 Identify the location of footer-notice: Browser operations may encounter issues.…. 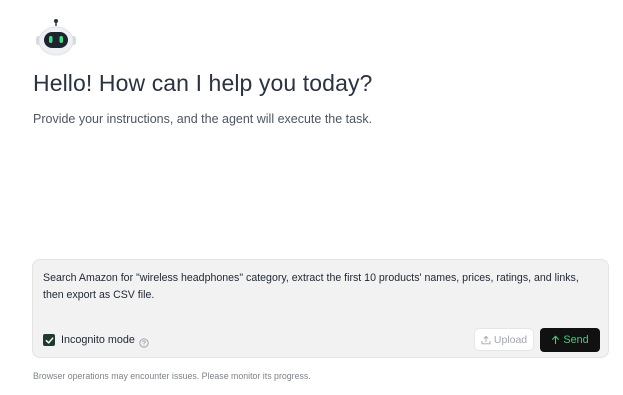
(172, 376).